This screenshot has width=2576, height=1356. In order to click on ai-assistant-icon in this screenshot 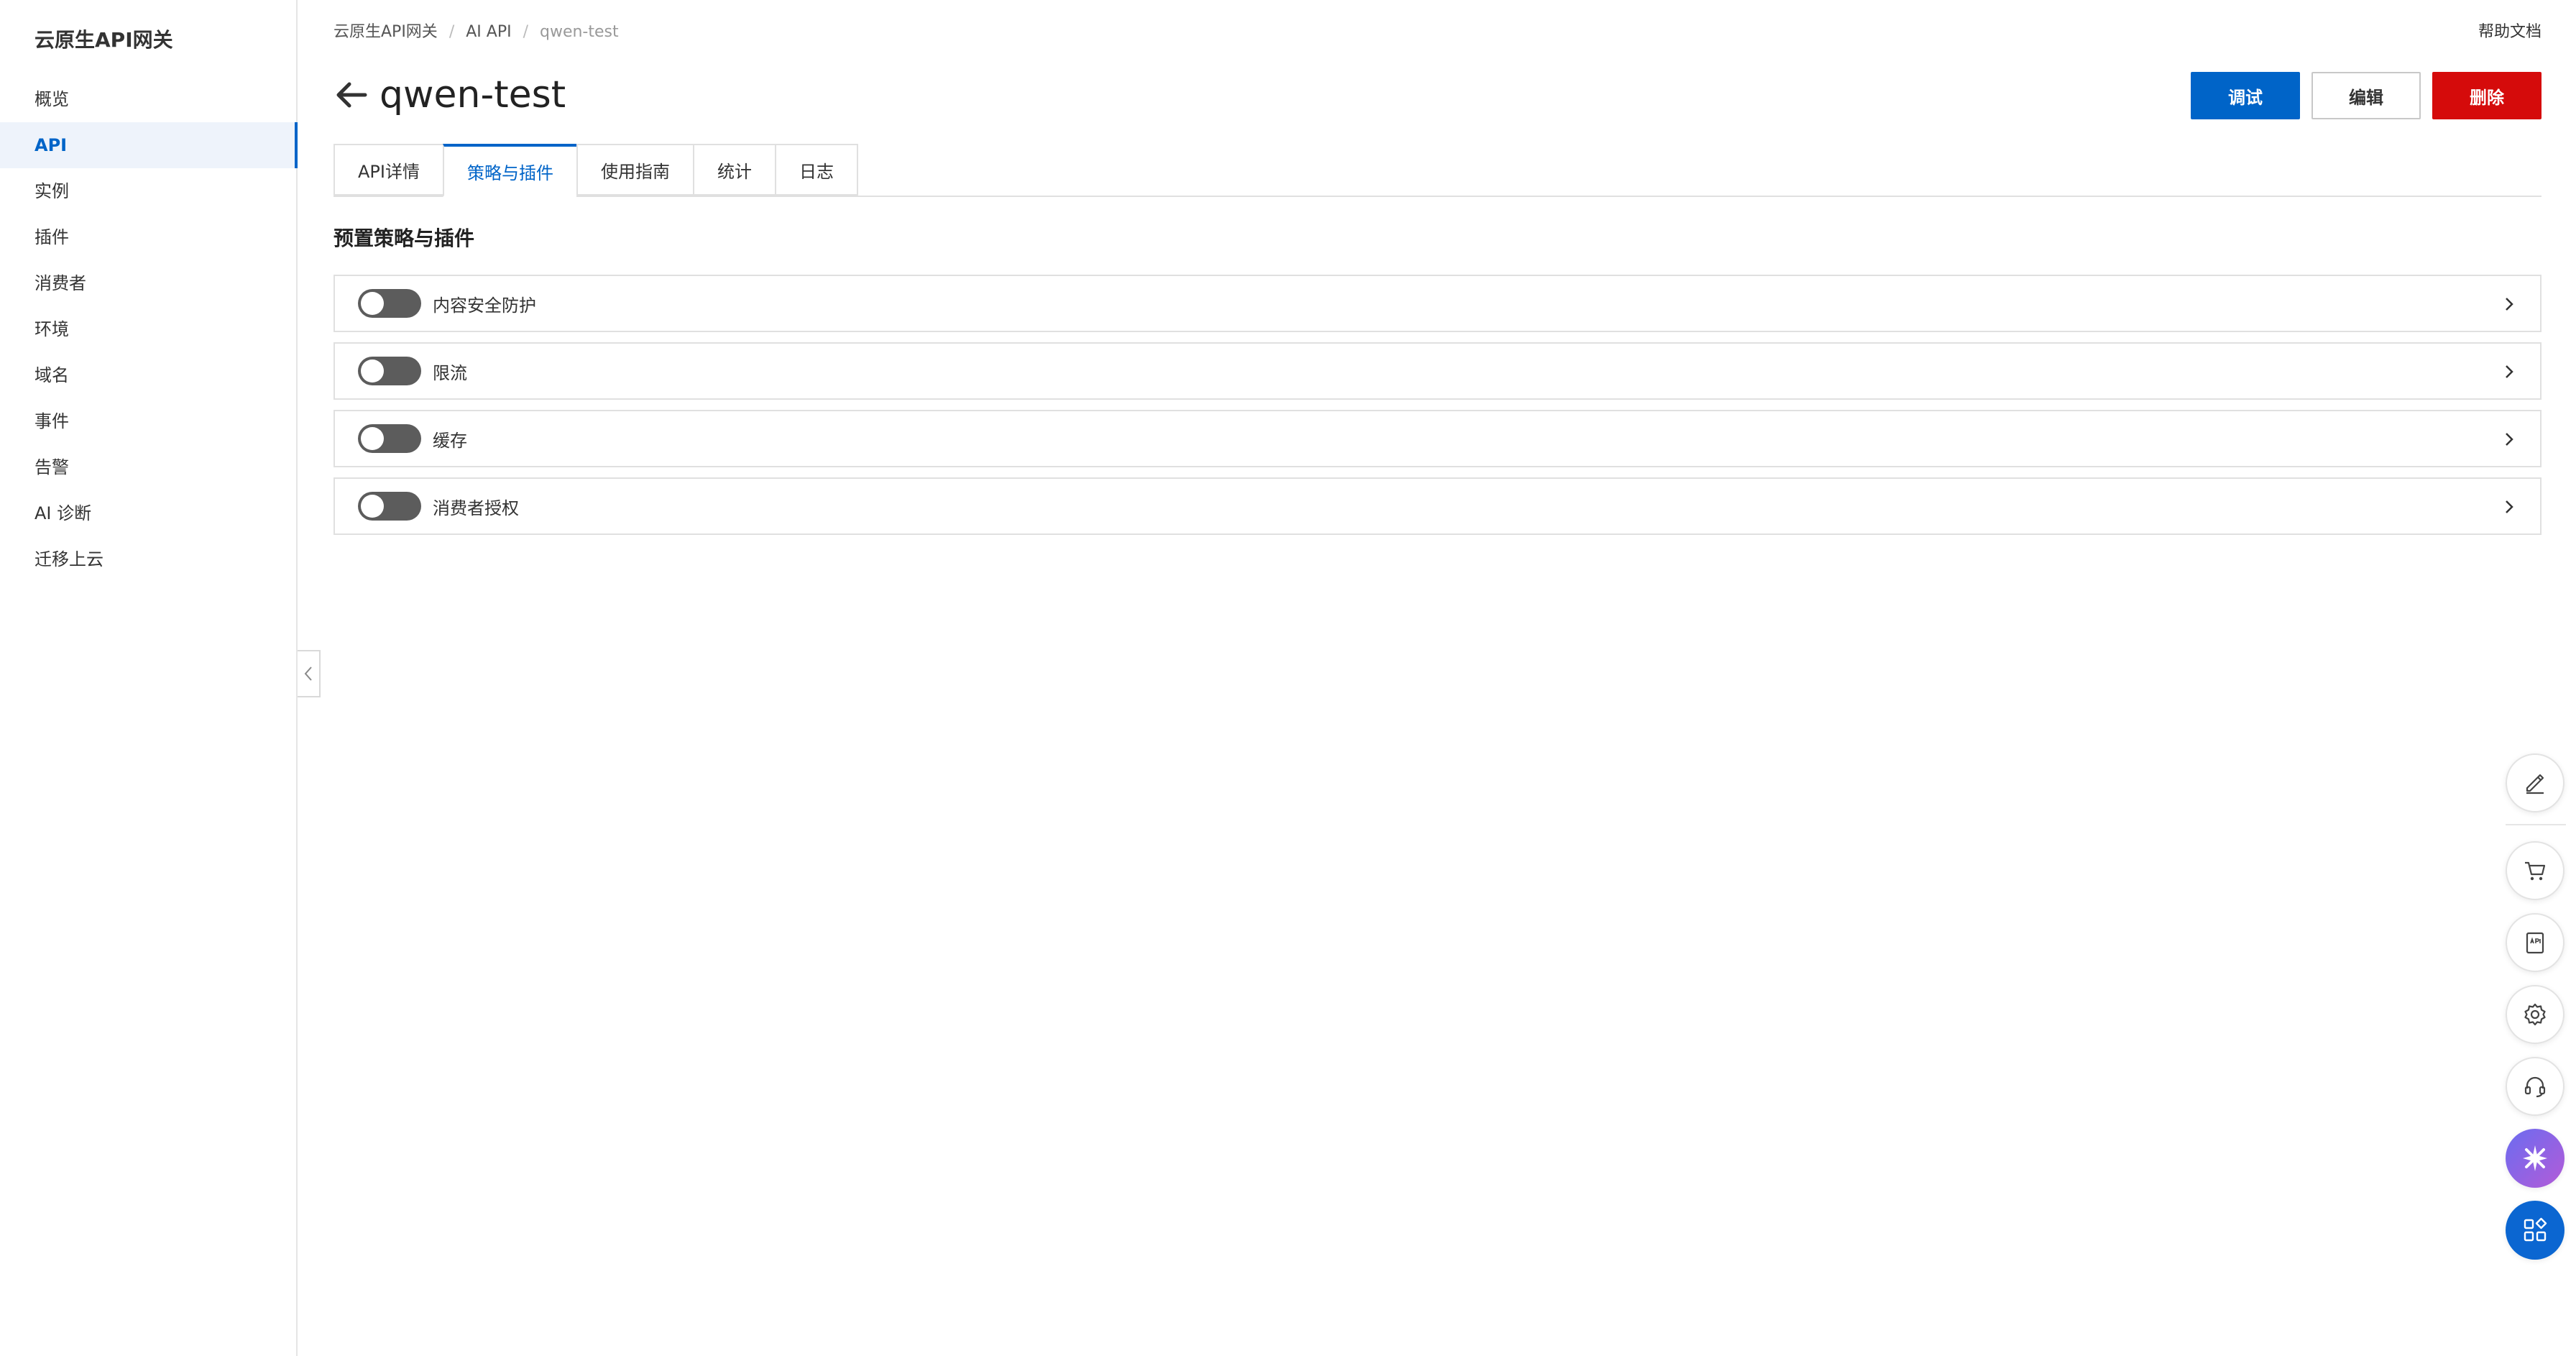, I will do `click(2535, 1158)`.